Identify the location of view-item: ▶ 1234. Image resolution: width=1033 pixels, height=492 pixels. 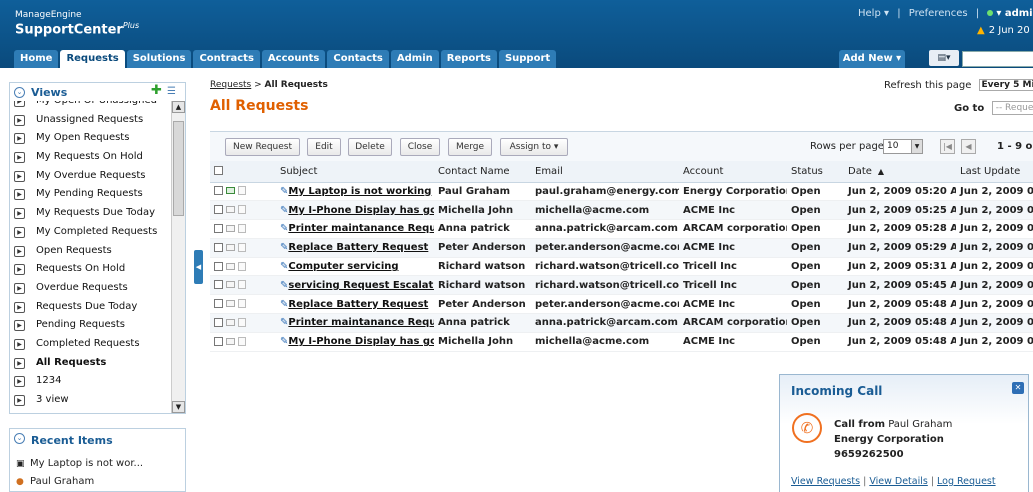
(90, 381).